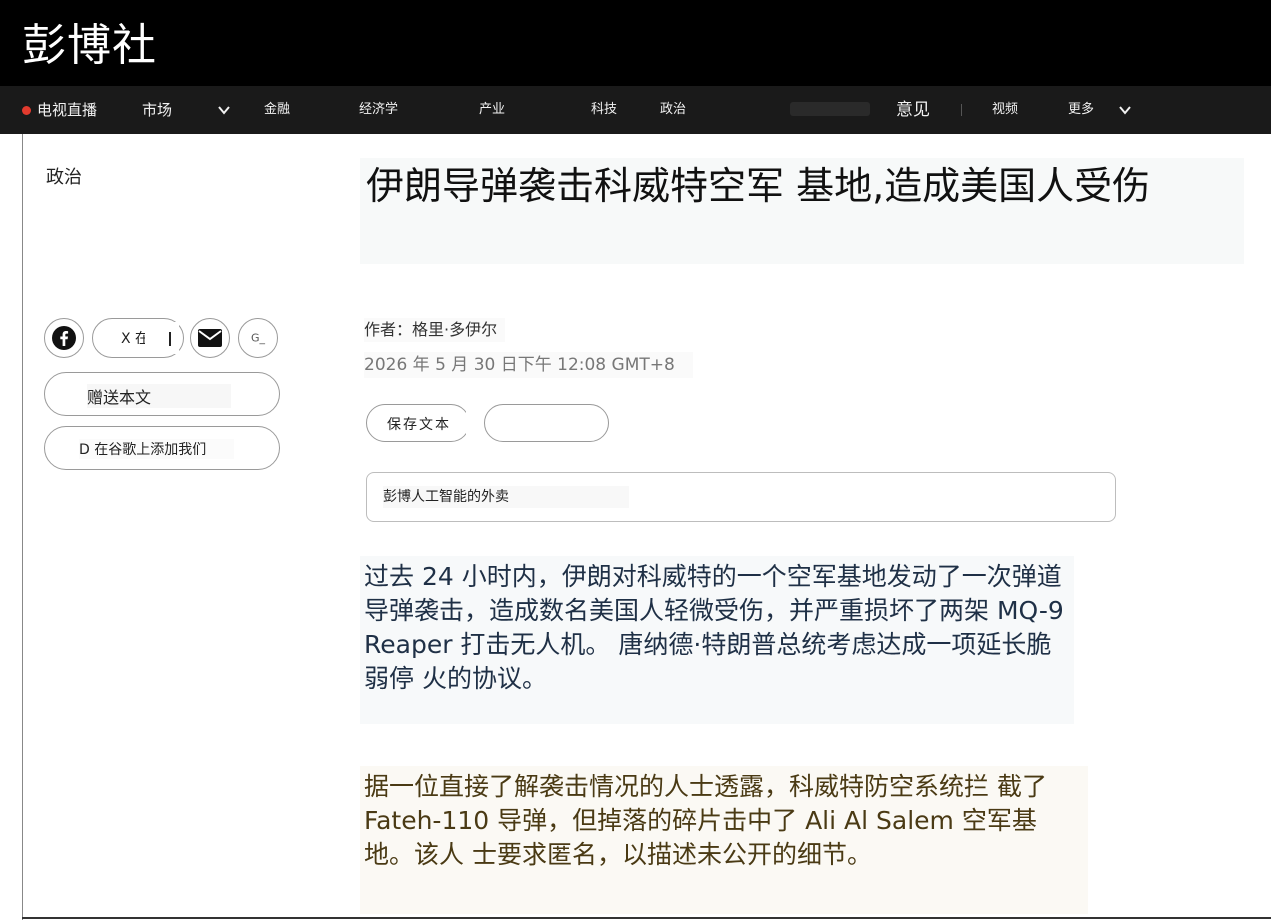 This screenshot has height=920, width=1271. I want to click on section-label: 政治, so click(84, 178).